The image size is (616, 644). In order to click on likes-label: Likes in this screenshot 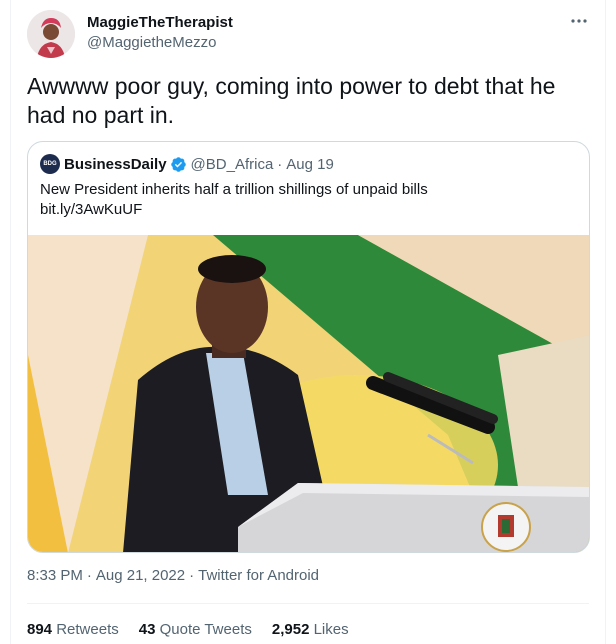, I will do `click(331, 629)`.